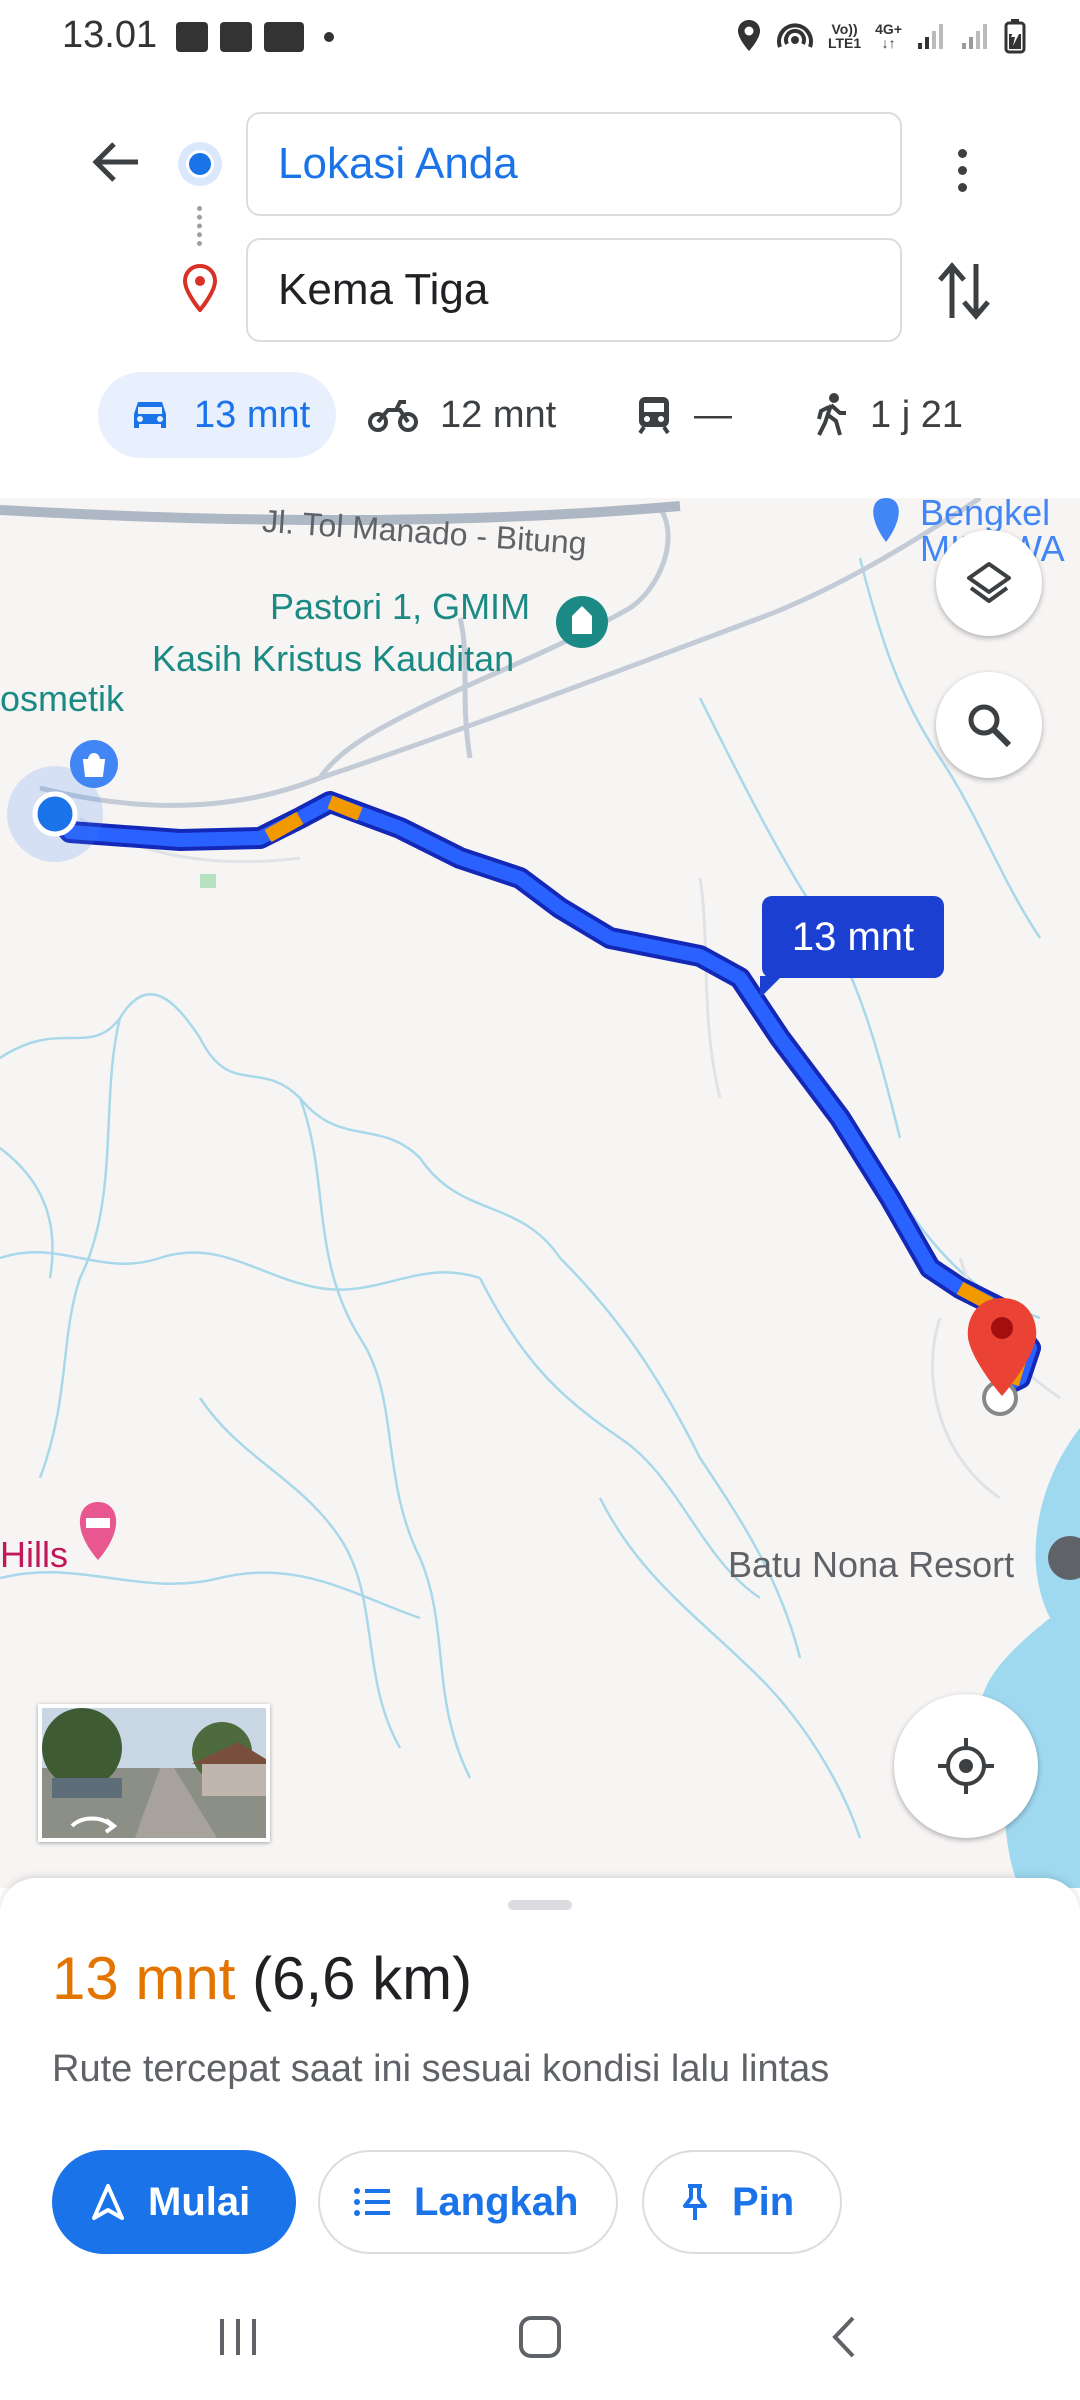 This screenshot has height=2400, width=1080. I want to click on tab-motorcycle: 12 mnt, so click(462, 415).